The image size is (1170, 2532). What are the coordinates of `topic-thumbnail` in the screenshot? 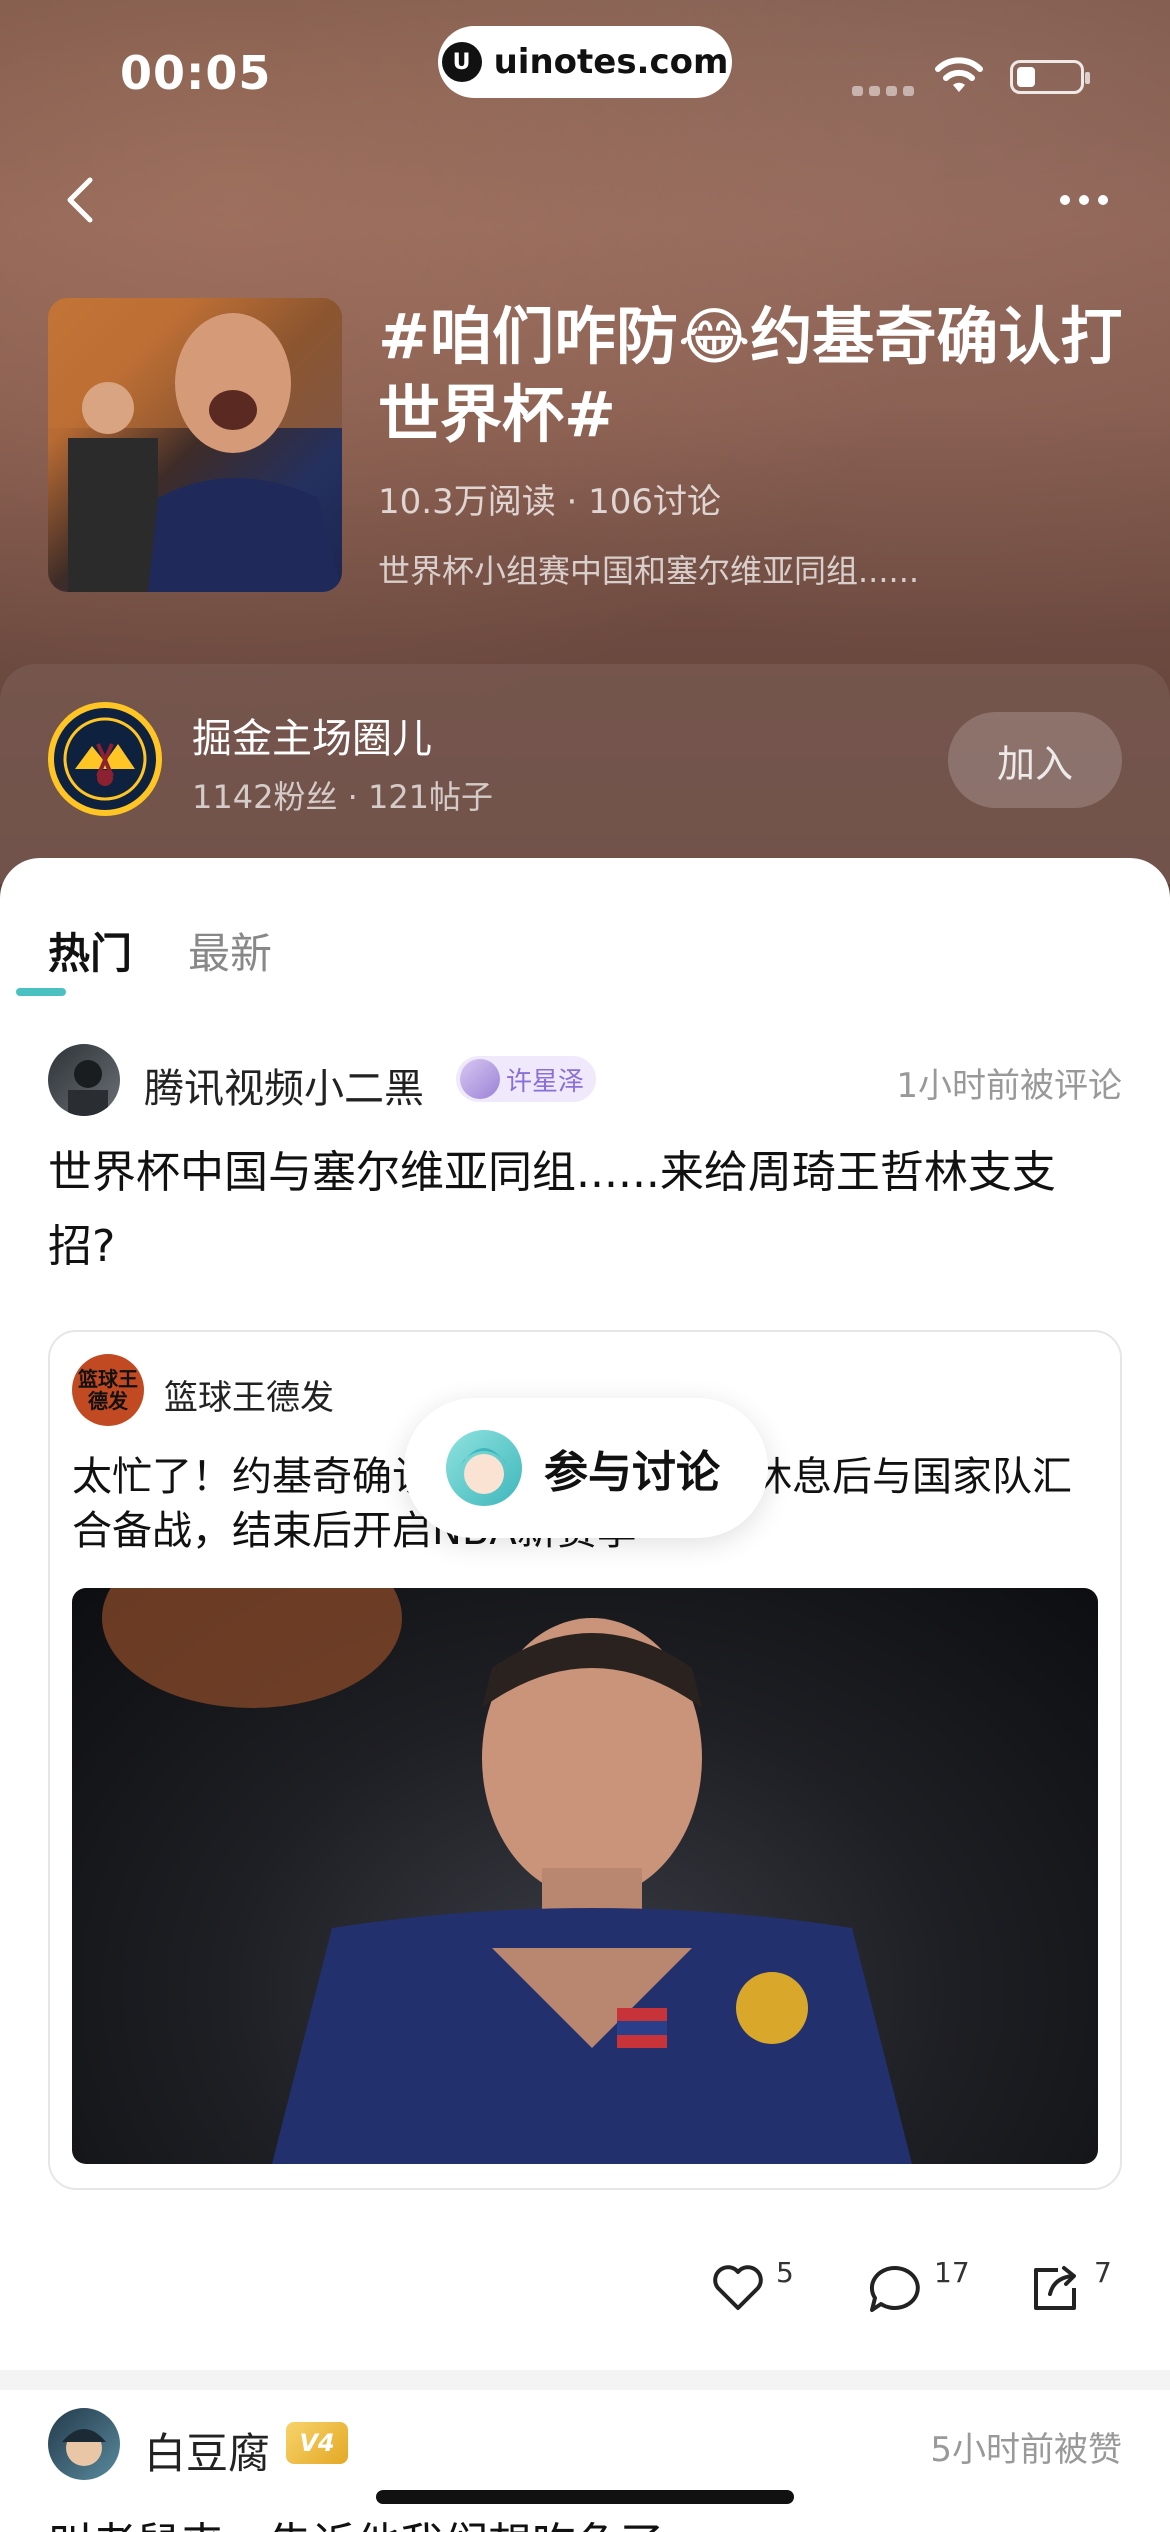 It's located at (195, 445).